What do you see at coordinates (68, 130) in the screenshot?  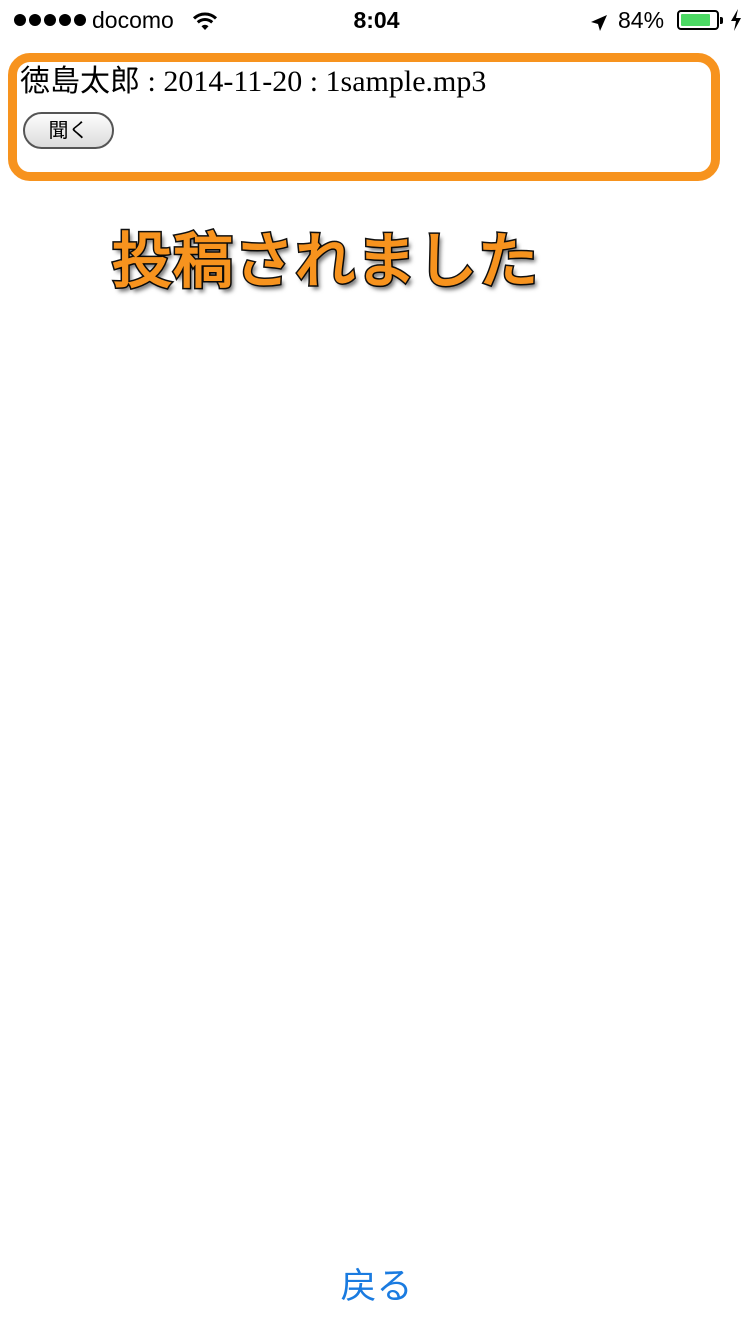 I see `listen-button: 聞く` at bounding box center [68, 130].